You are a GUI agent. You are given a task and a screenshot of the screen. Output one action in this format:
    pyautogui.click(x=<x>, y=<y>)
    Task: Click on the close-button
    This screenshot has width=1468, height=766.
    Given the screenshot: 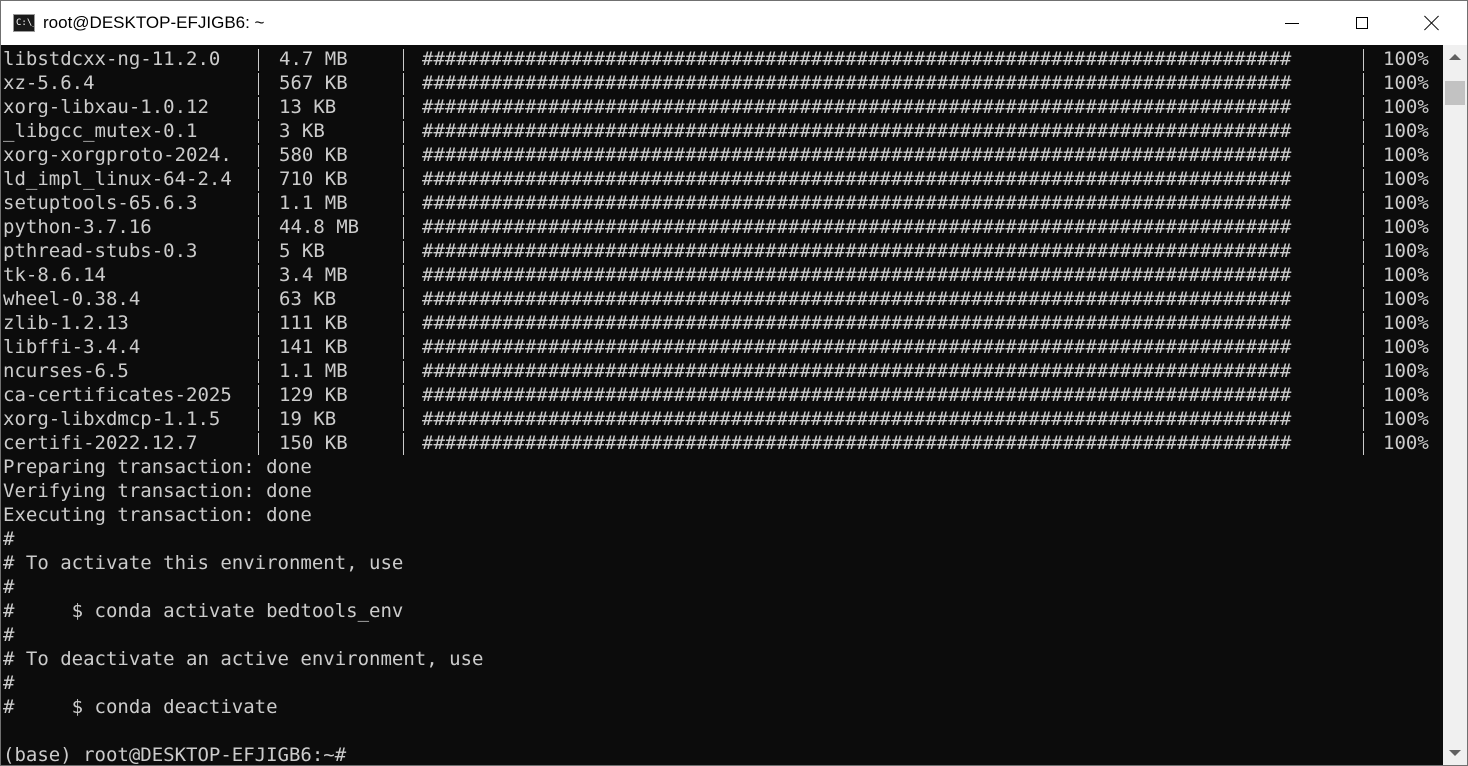 What is the action you would take?
    pyautogui.click(x=1432, y=23)
    